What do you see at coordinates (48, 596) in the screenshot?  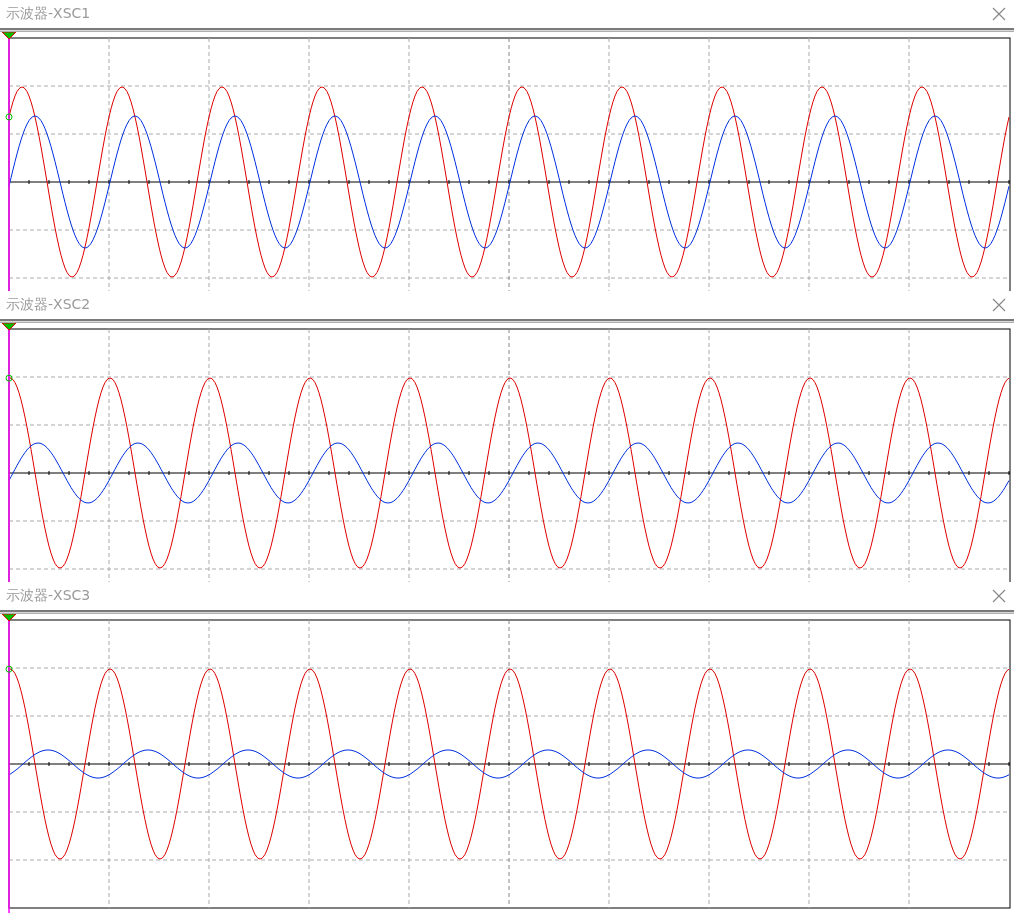 I see `window-title: 示波器-XSC3` at bounding box center [48, 596].